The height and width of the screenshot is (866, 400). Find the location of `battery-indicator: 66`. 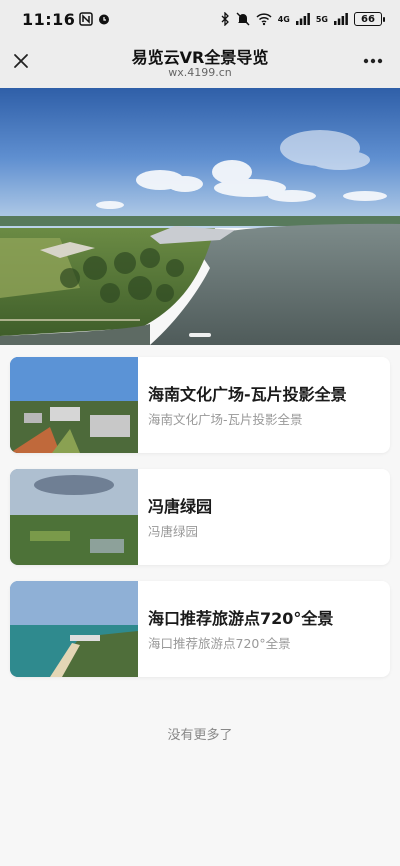

battery-indicator: 66 is located at coordinates (369, 19).